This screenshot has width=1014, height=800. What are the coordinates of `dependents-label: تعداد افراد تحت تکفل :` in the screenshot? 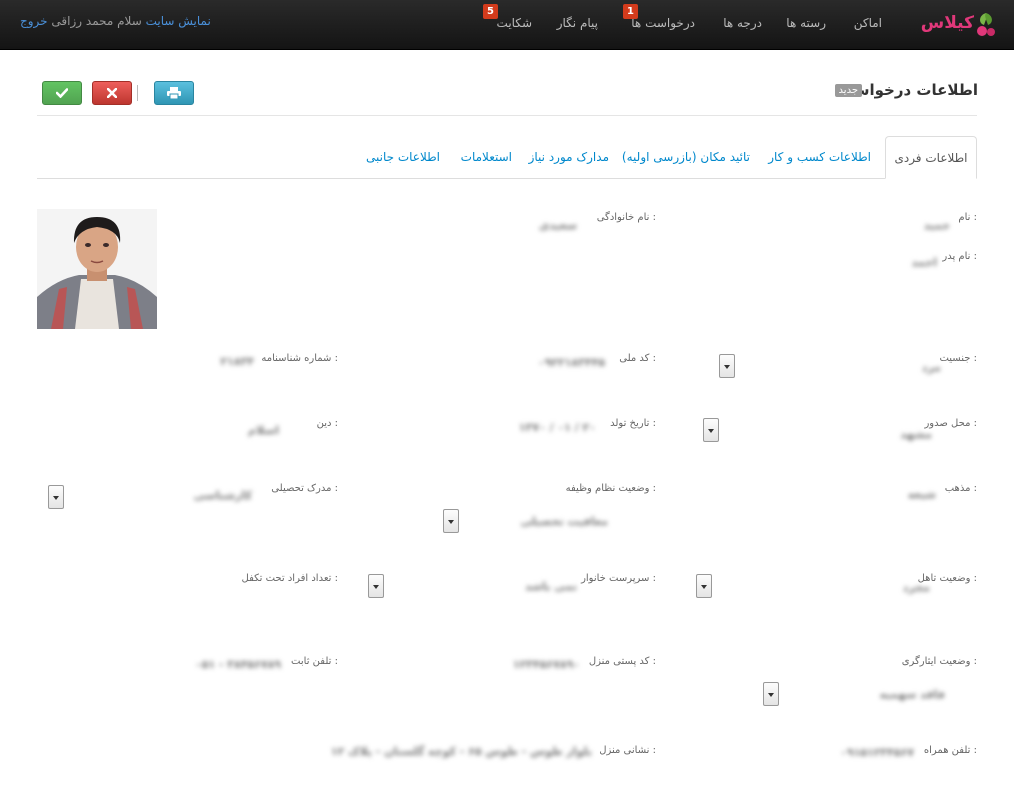 It's located at (290, 578).